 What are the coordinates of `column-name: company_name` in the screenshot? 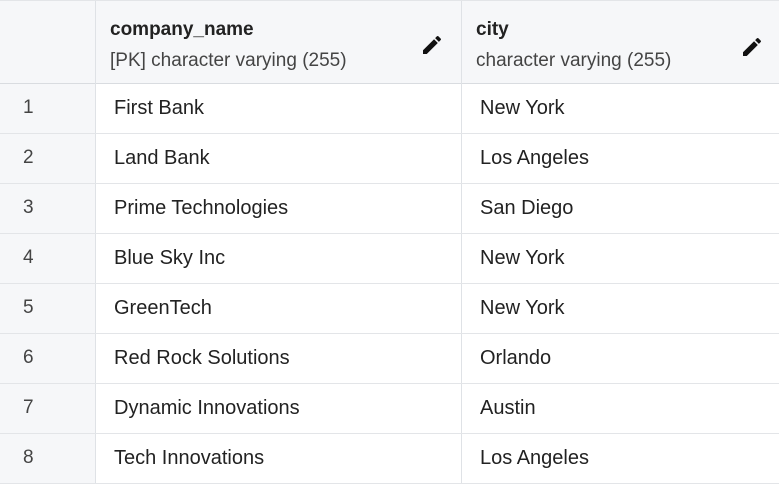 It's located at (182, 29).